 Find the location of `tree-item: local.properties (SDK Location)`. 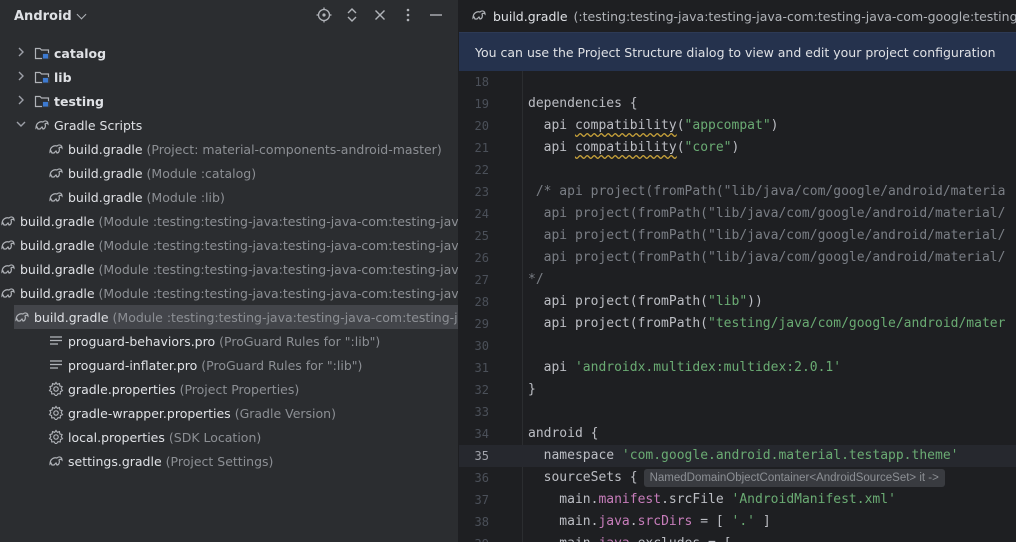

tree-item: local.properties (SDK Location) is located at coordinates (229, 437).